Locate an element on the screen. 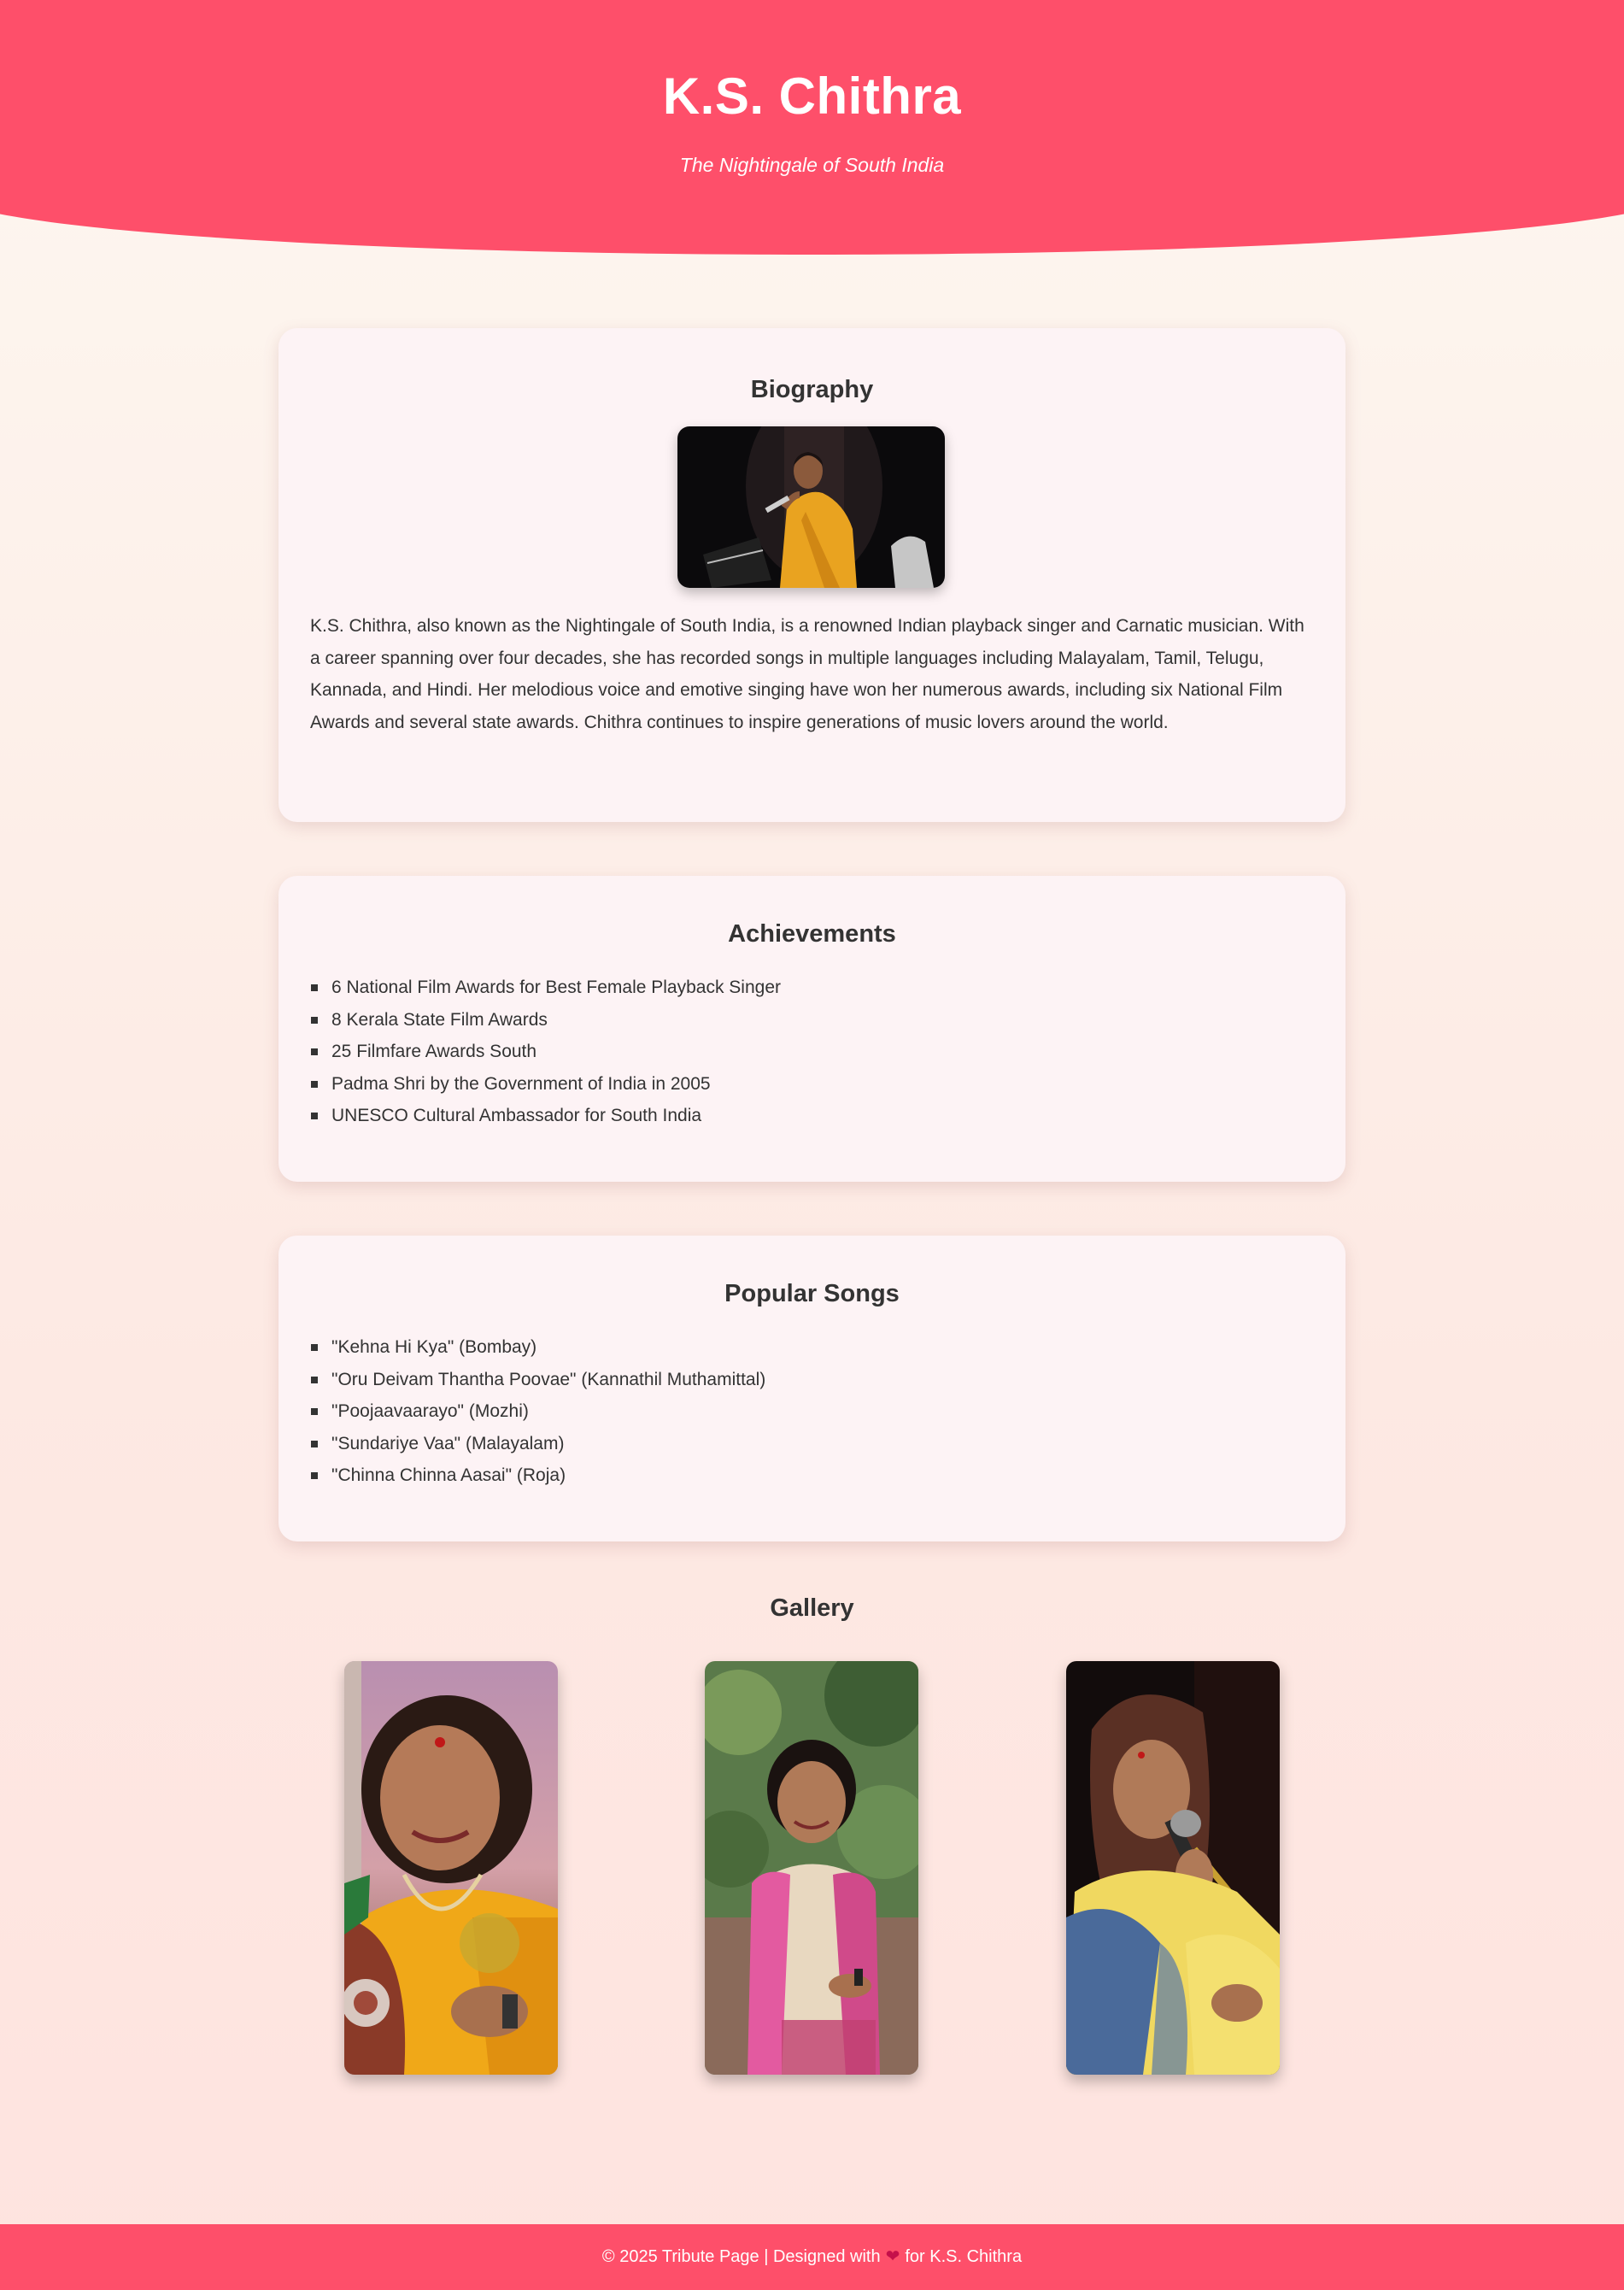 This screenshot has width=1624, height=2290. footer-text-after: for K.S. Chithra is located at coordinates (964, 2256).